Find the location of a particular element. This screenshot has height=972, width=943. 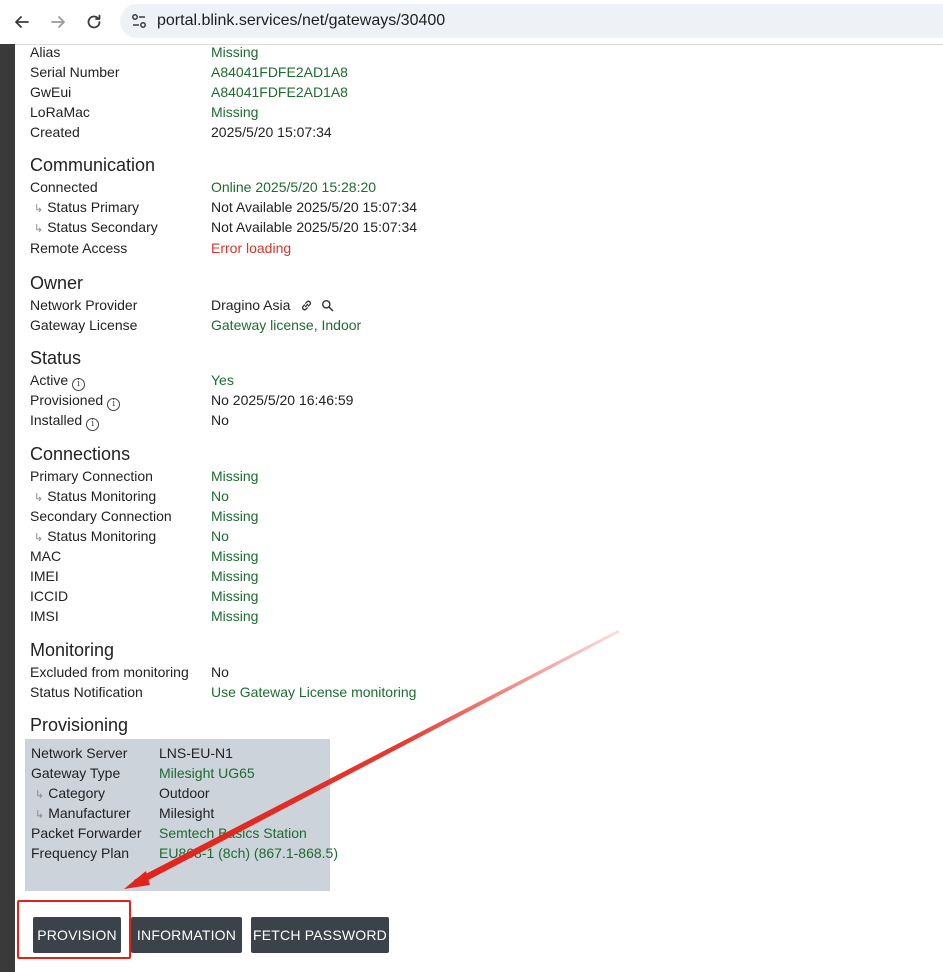

section-title-connections: Connections is located at coordinates (80, 454).